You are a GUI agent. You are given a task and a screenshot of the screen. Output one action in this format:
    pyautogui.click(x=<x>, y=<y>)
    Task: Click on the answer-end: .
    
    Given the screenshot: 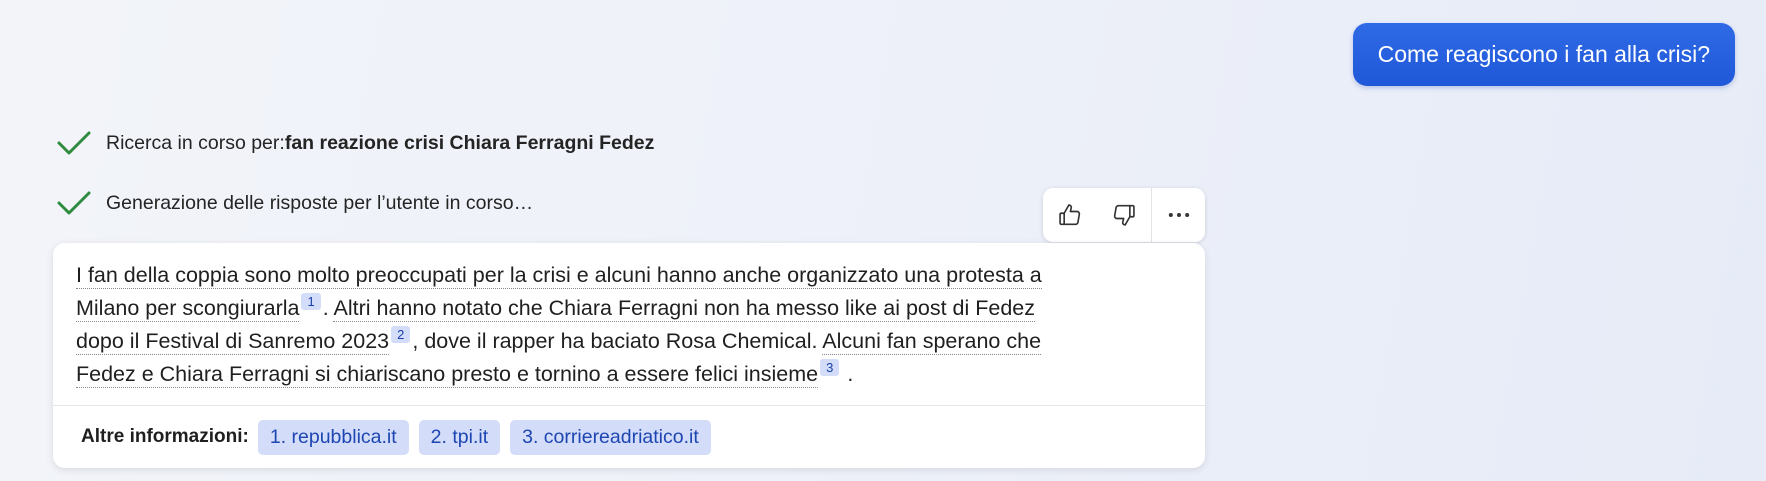 What is the action you would take?
    pyautogui.click(x=850, y=374)
    